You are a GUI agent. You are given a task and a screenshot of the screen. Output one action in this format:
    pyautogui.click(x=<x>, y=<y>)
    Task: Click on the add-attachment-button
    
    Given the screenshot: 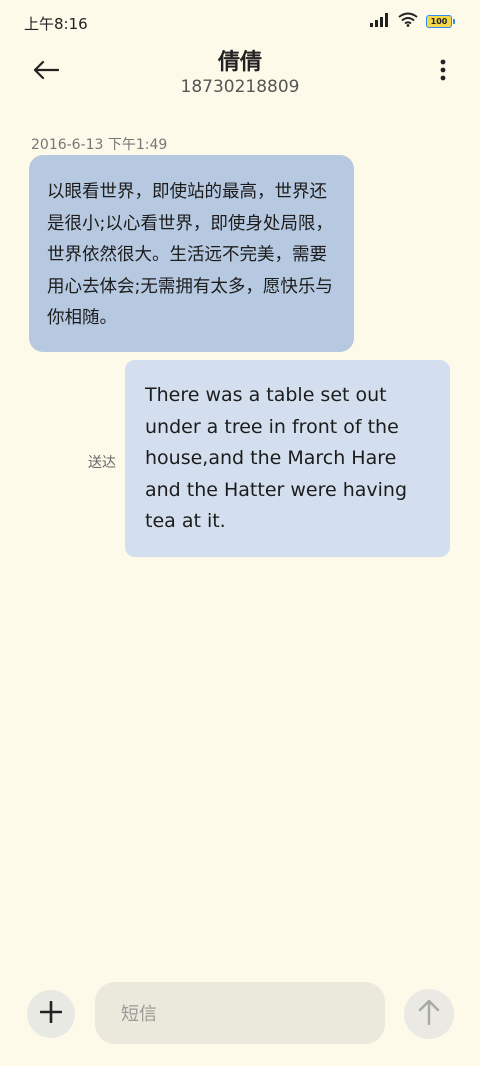 What is the action you would take?
    pyautogui.click(x=51, y=1014)
    